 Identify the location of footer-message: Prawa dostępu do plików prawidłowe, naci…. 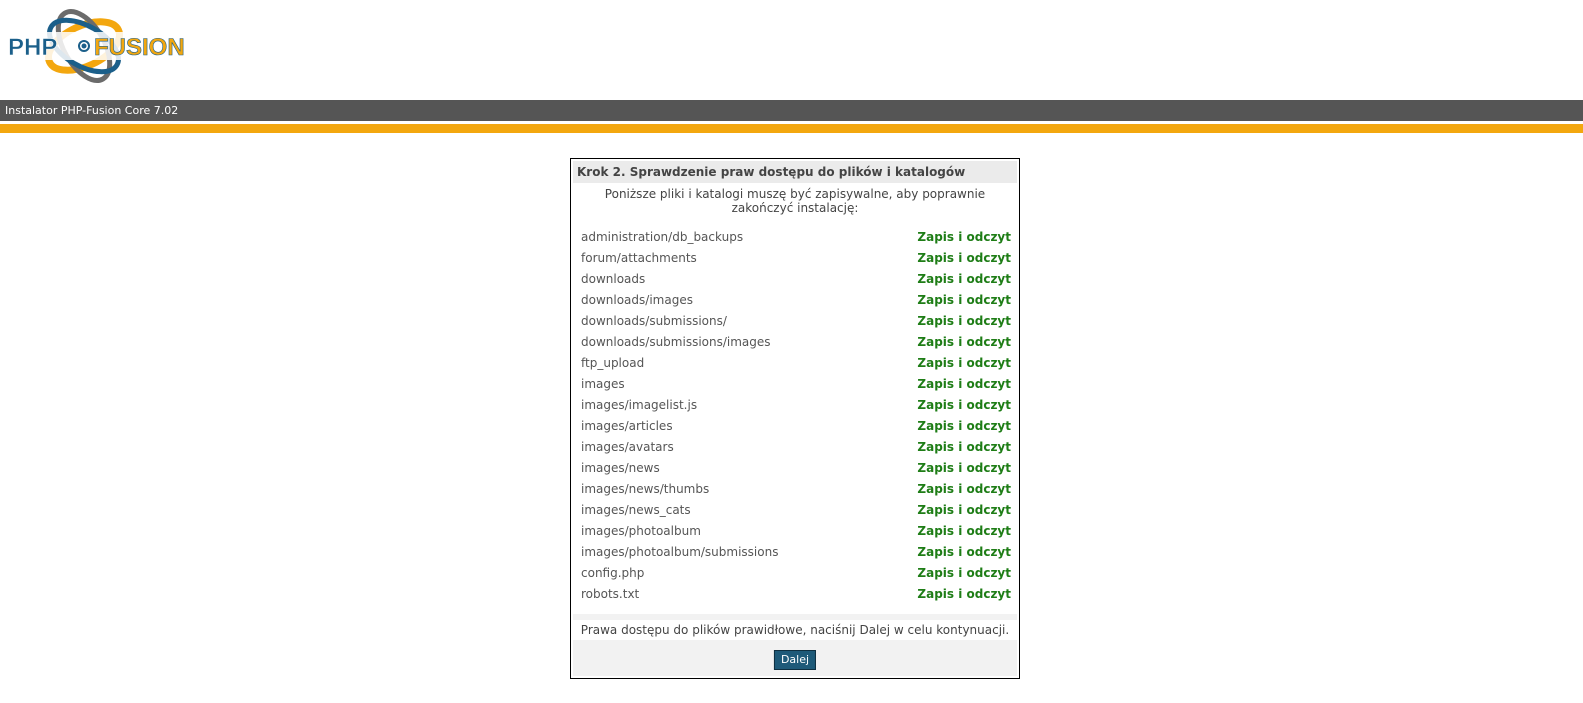
(795, 630).